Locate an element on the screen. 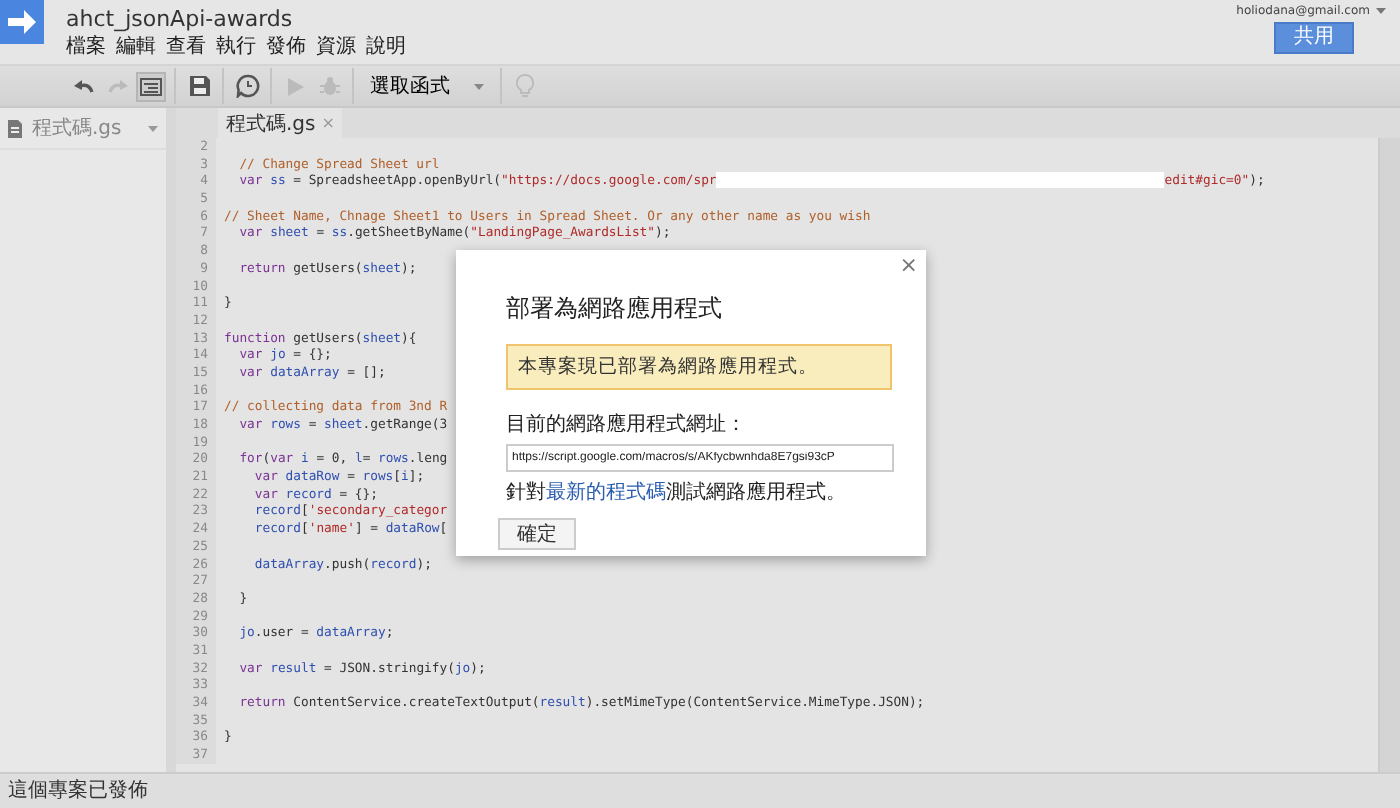 The height and width of the screenshot is (808, 1400). hint-text: 針對最新的程式碼測試網路應用程式。 is located at coordinates (677, 492).